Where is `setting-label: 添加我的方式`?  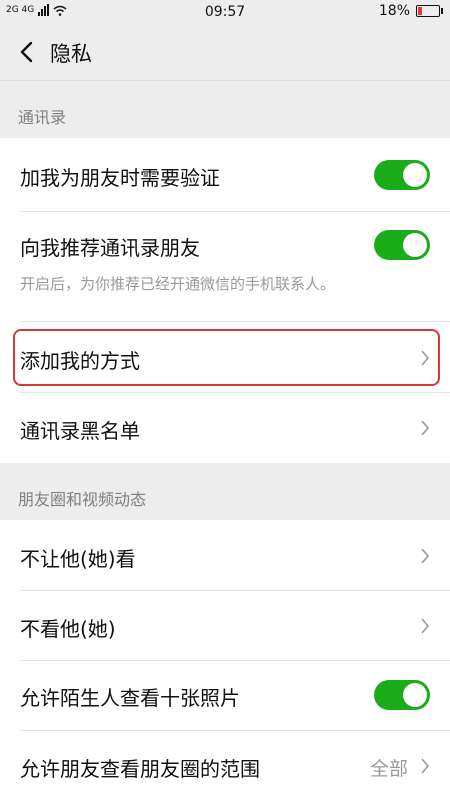
setting-label: 添加我的方式 is located at coordinates (80, 361).